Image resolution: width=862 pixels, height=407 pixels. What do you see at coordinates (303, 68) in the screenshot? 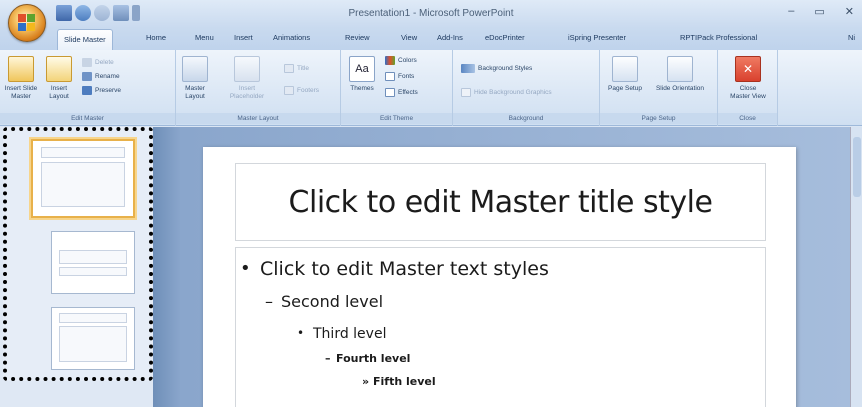
I see `title-checkbox-label: Title` at bounding box center [303, 68].